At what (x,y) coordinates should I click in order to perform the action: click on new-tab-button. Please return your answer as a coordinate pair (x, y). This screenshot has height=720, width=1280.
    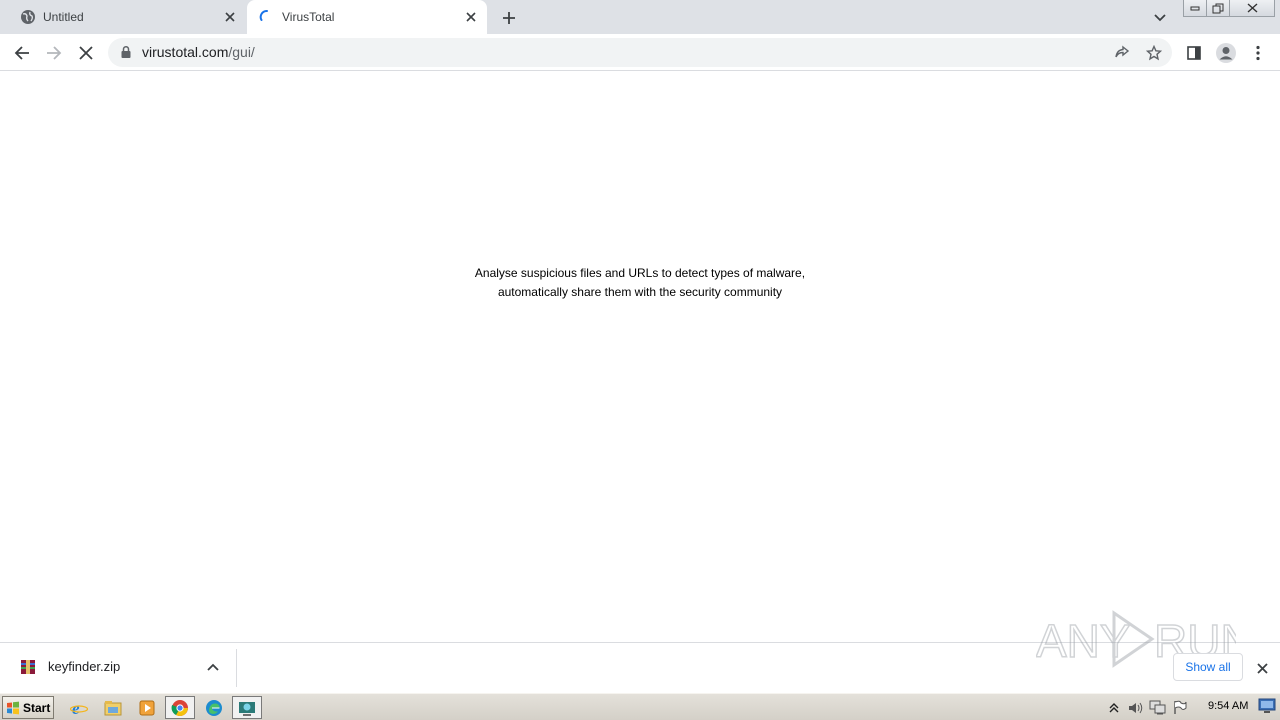
    Looking at the image, I should click on (509, 18).